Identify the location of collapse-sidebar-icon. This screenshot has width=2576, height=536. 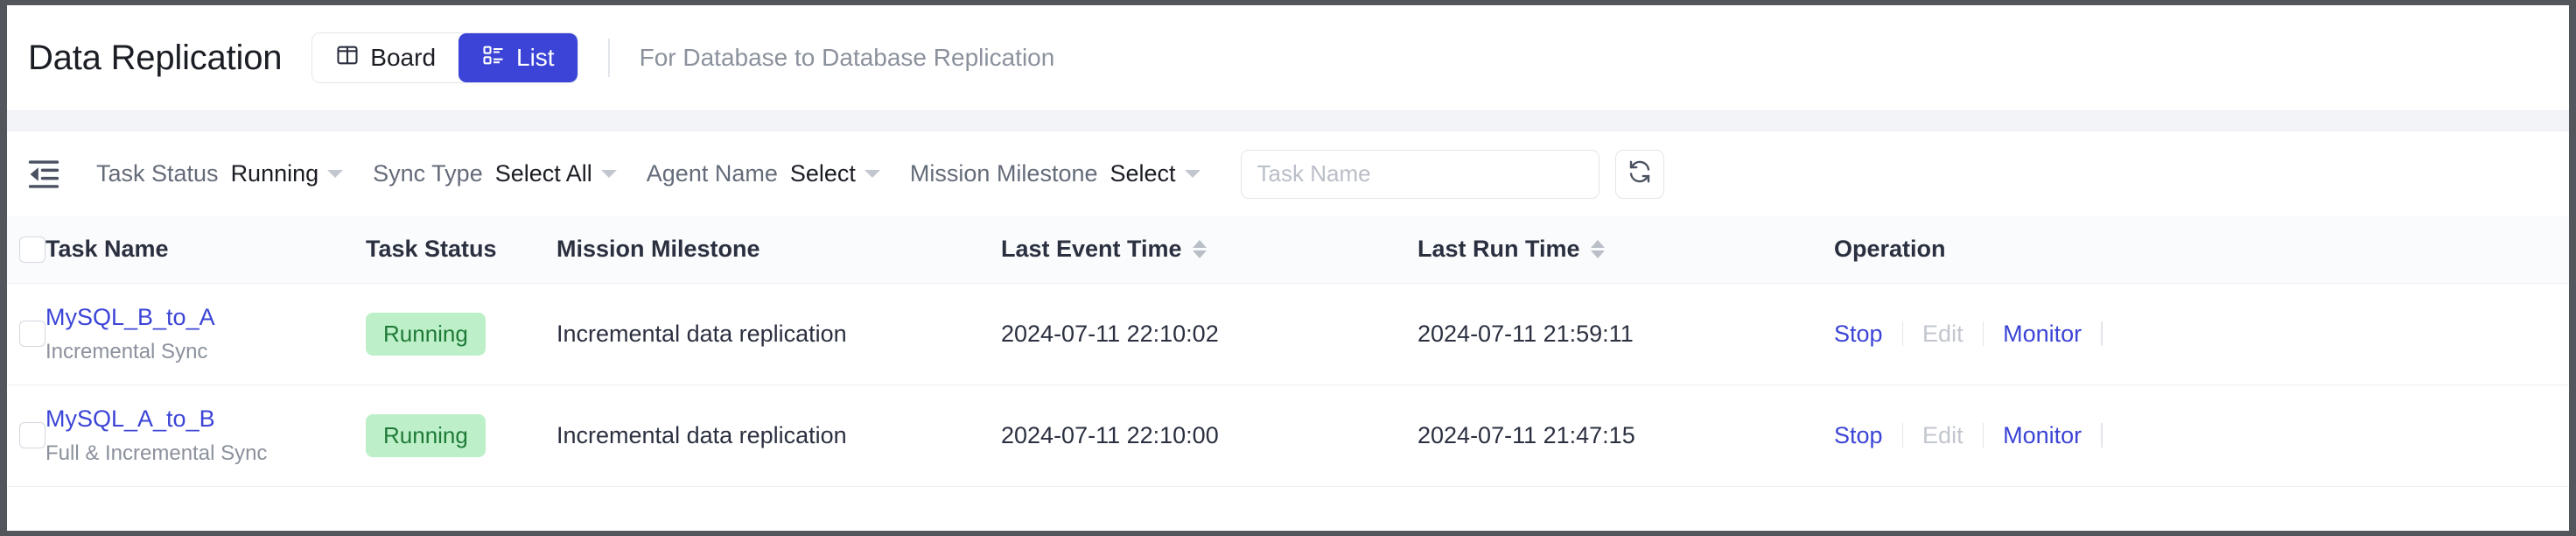
(43, 174).